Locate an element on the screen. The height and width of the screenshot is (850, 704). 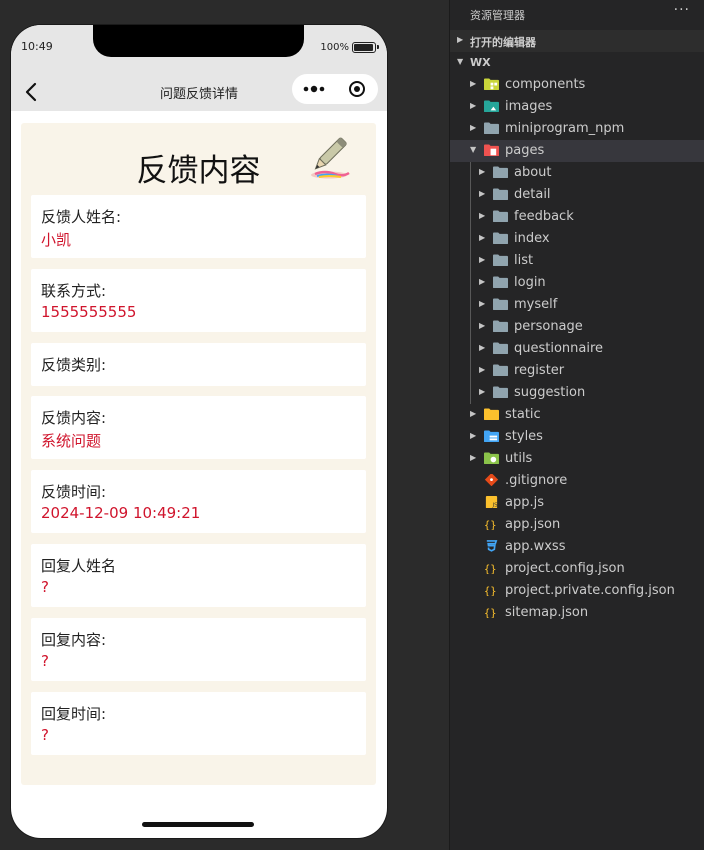
tree-item-styles: ▶ styles is located at coordinates (577, 437).